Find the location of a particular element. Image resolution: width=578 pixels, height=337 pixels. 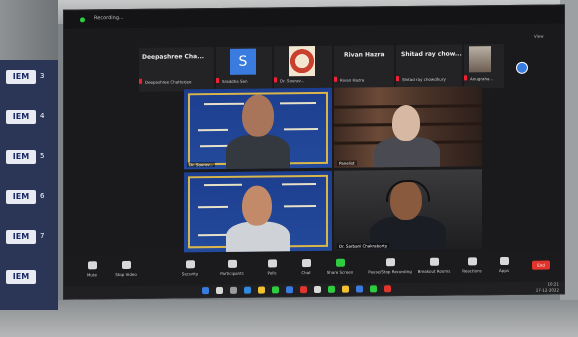

participant-photo is located at coordinates (480, 59).